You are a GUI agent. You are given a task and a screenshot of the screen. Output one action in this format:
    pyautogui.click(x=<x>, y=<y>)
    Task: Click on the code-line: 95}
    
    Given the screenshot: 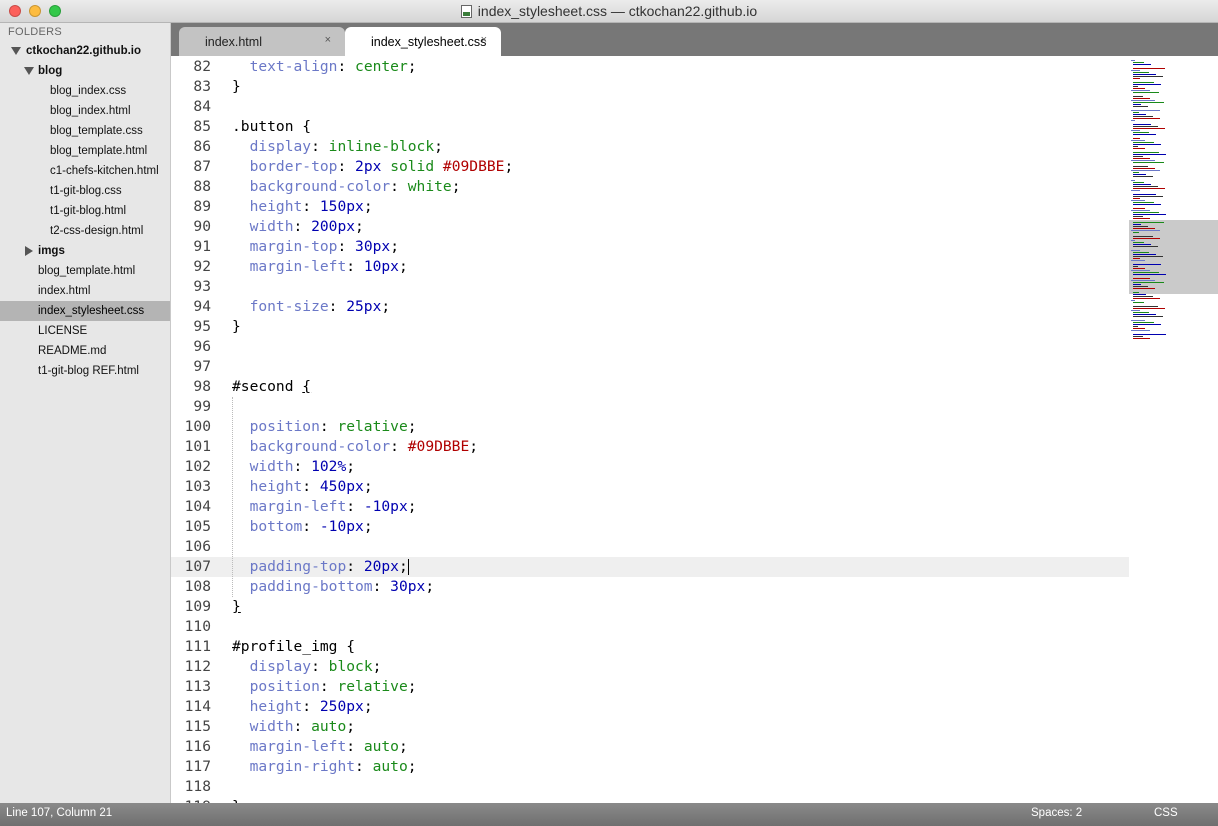 What is the action you would take?
    pyautogui.click(x=650, y=327)
    